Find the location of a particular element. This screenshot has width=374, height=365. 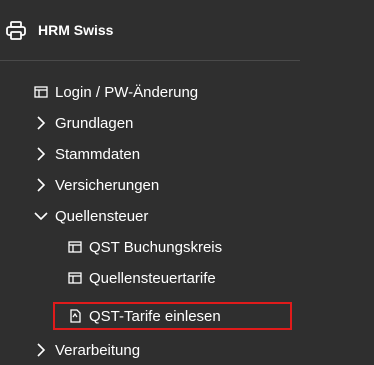

sidebar-item-label: Quellensteuer is located at coordinates (102, 216).